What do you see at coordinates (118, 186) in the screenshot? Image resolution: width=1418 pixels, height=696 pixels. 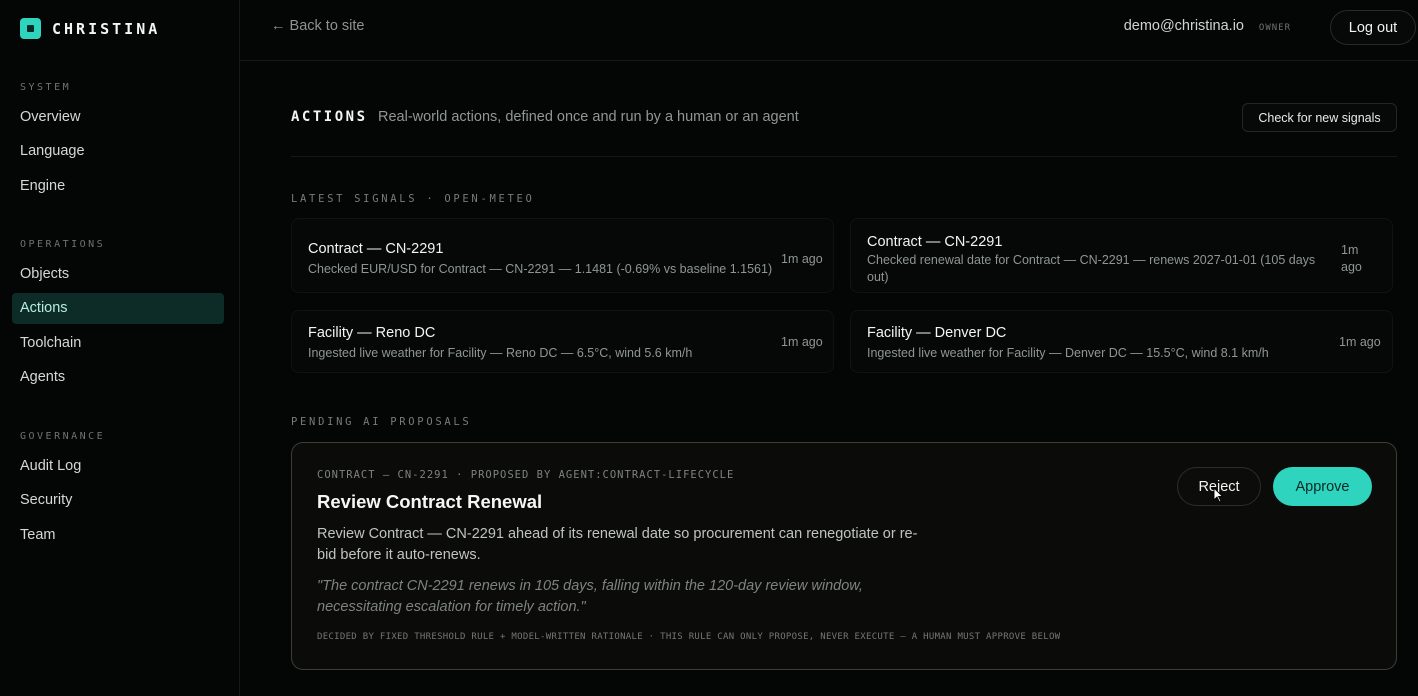 I see `sidebar-item-engine: Engine` at bounding box center [118, 186].